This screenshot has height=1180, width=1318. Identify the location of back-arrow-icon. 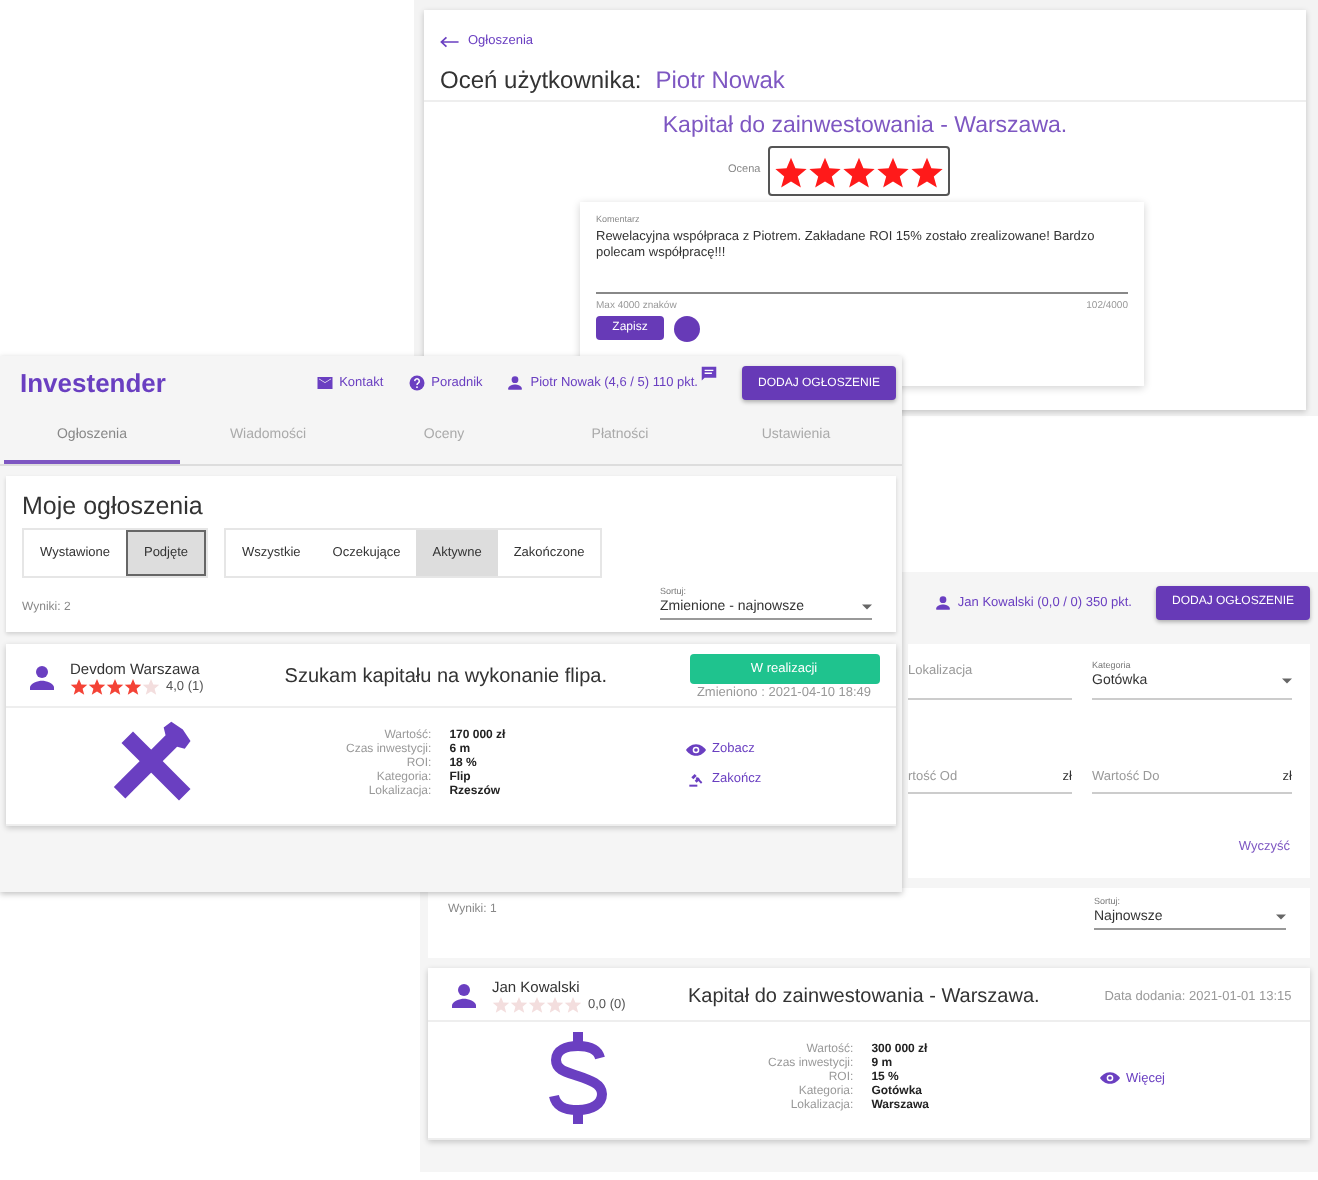
(450, 41).